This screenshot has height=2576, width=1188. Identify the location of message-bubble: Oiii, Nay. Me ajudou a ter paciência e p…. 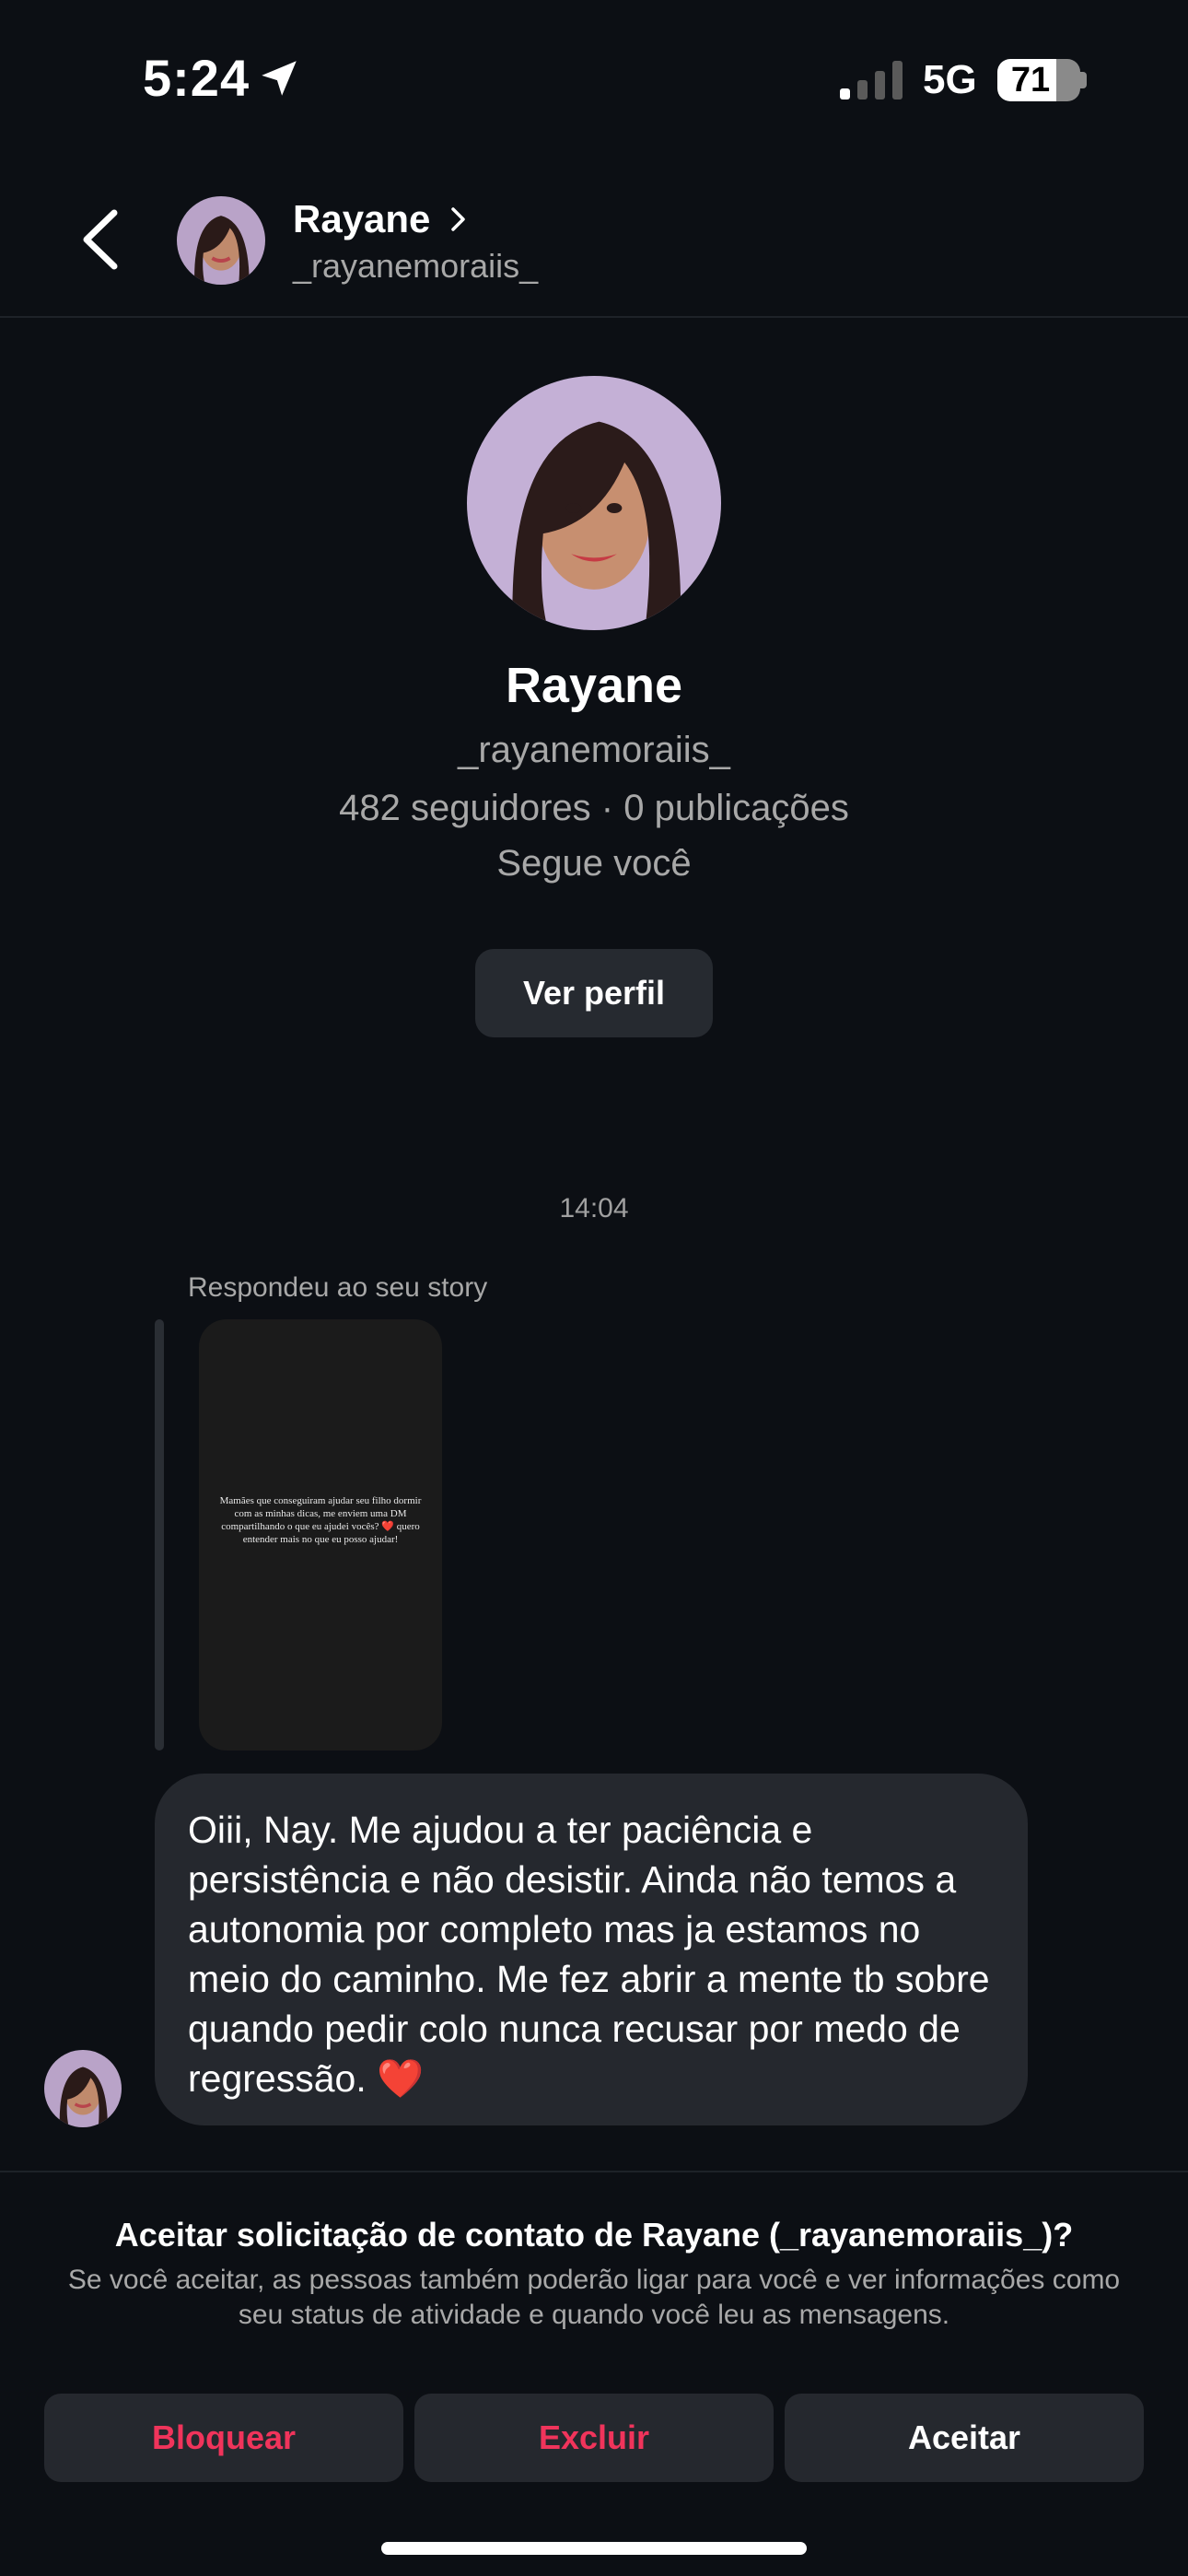
(591, 1949).